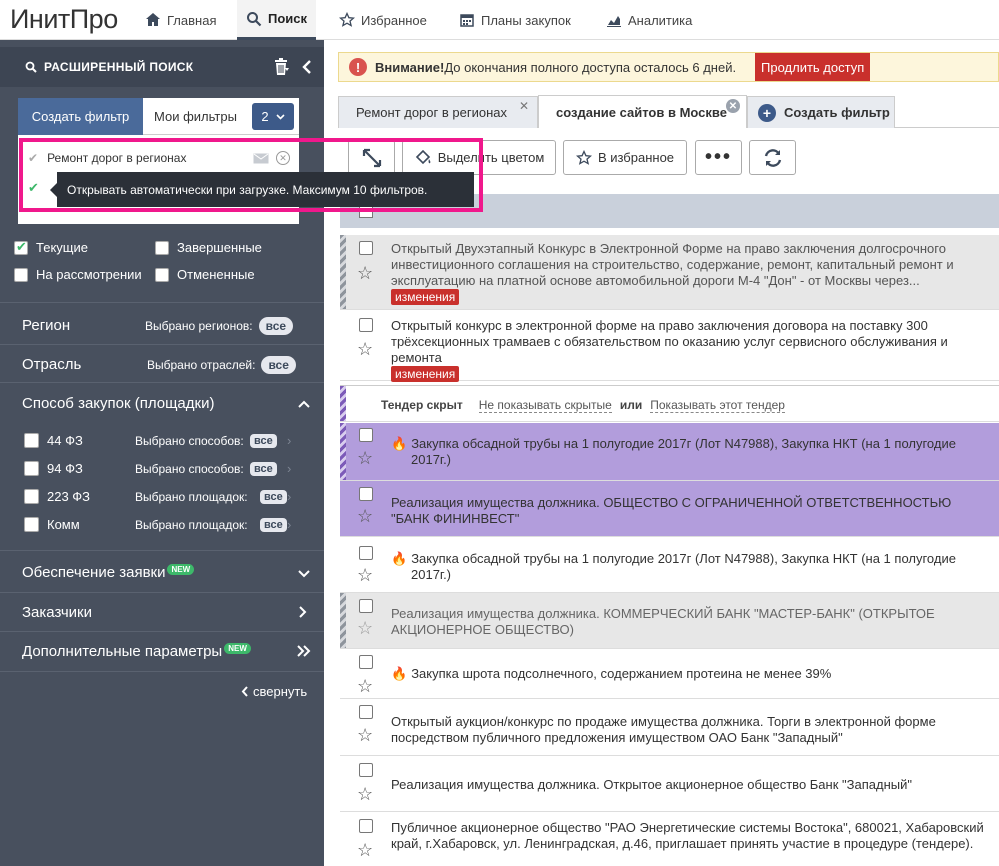  What do you see at coordinates (304, 404) in the screenshot?
I see `chevron-up-icon` at bounding box center [304, 404].